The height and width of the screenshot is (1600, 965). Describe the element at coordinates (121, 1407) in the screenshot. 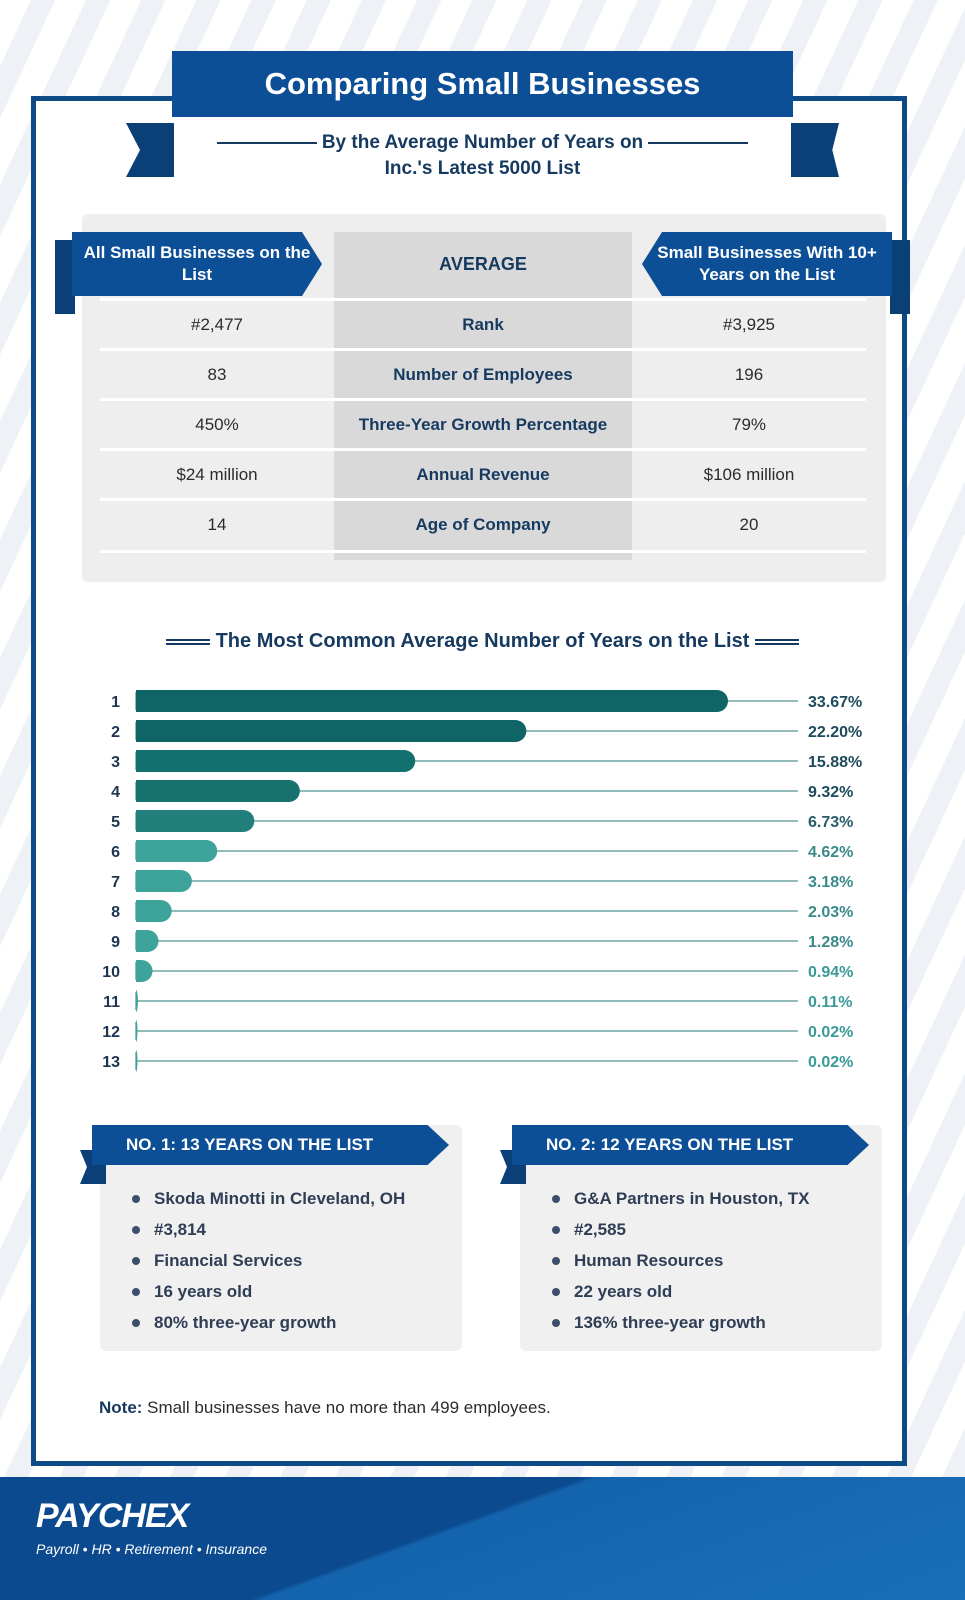

I see `note-label: Note:` at that location.